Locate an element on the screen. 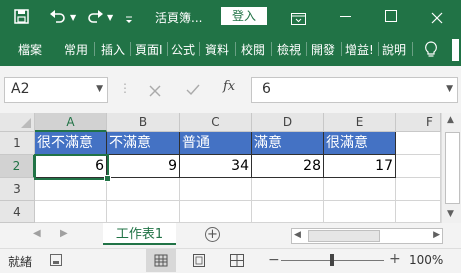 The height and width of the screenshot is (275, 461). cancel-icon is located at coordinates (155, 89).